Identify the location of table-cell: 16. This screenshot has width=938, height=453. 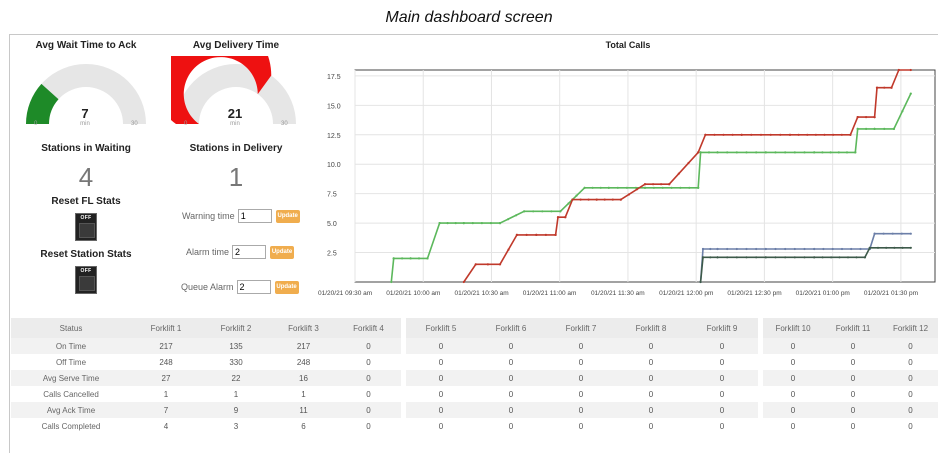
(303, 378).